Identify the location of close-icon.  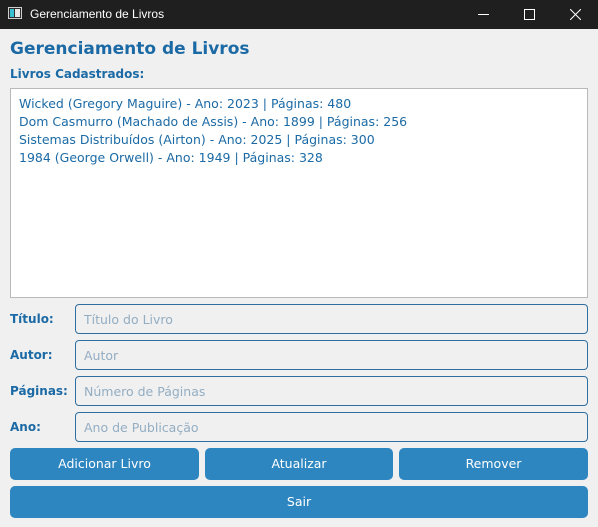
(575, 14).